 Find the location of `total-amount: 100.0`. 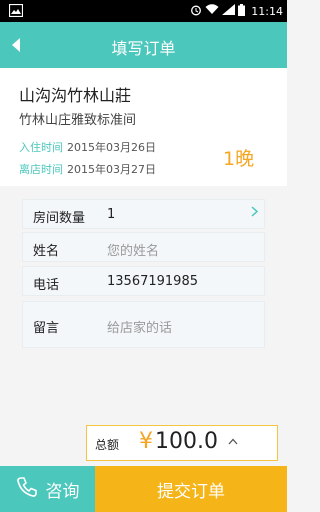

total-amount: 100.0 is located at coordinates (186, 441).